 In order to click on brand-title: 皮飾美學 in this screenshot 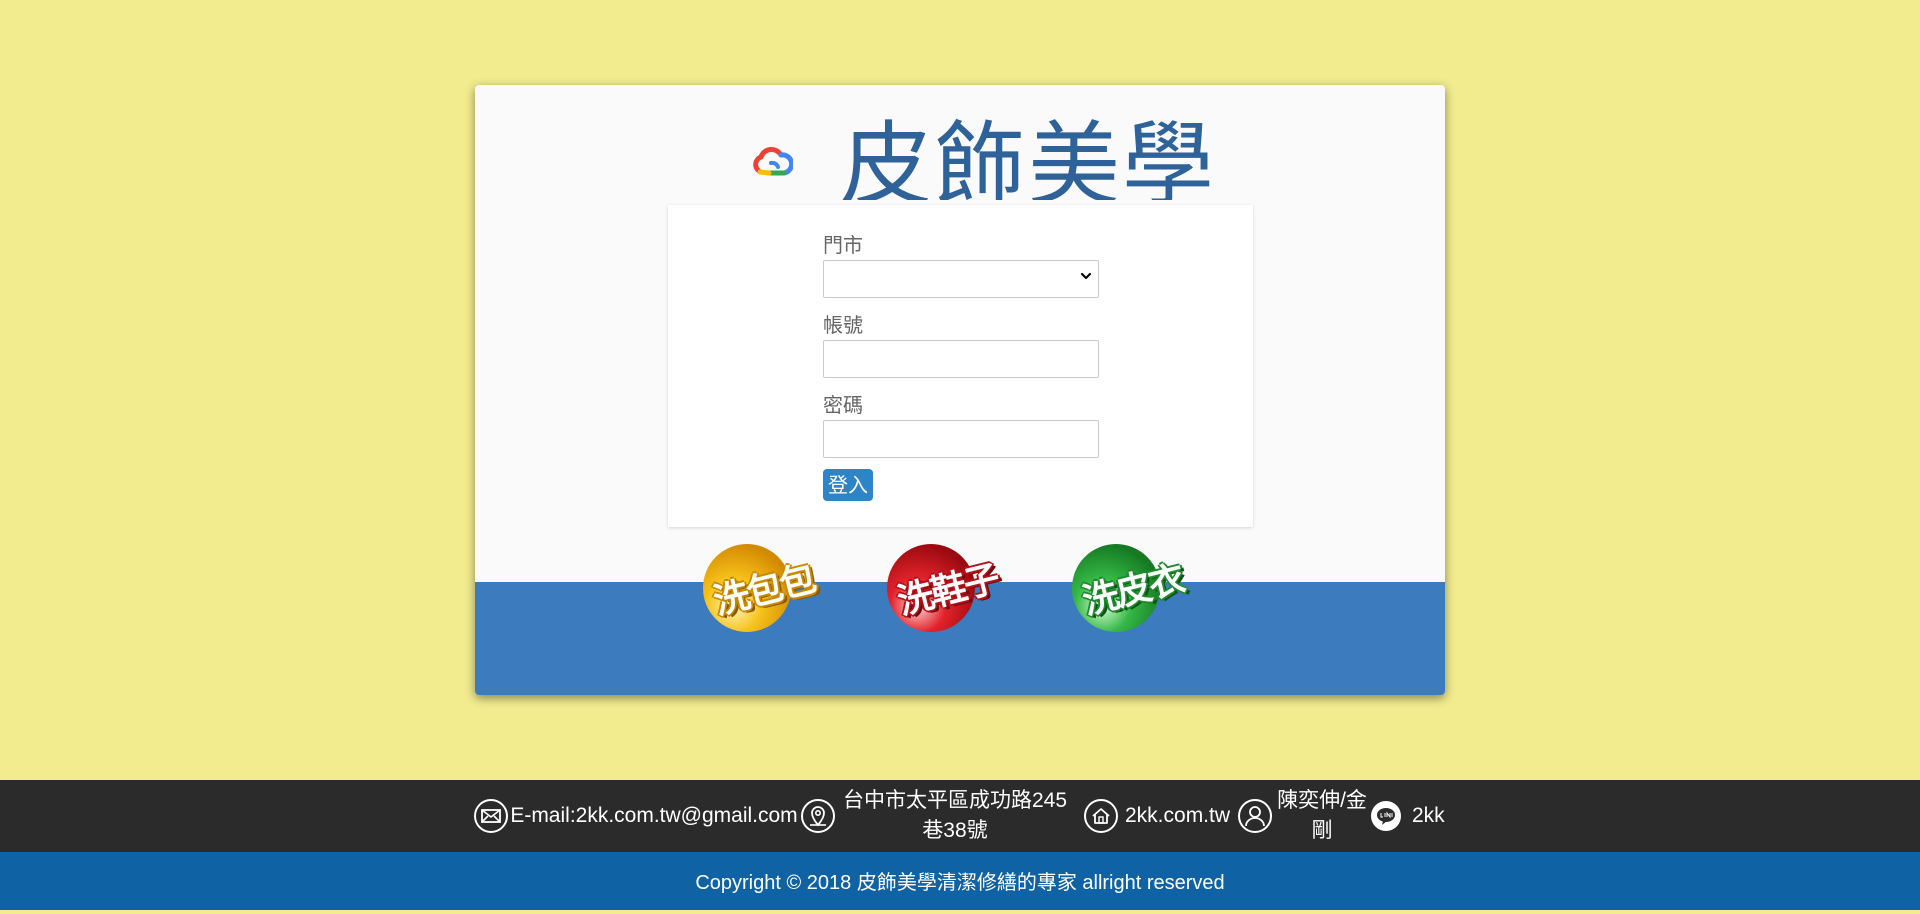, I will do `click(1028, 156)`.